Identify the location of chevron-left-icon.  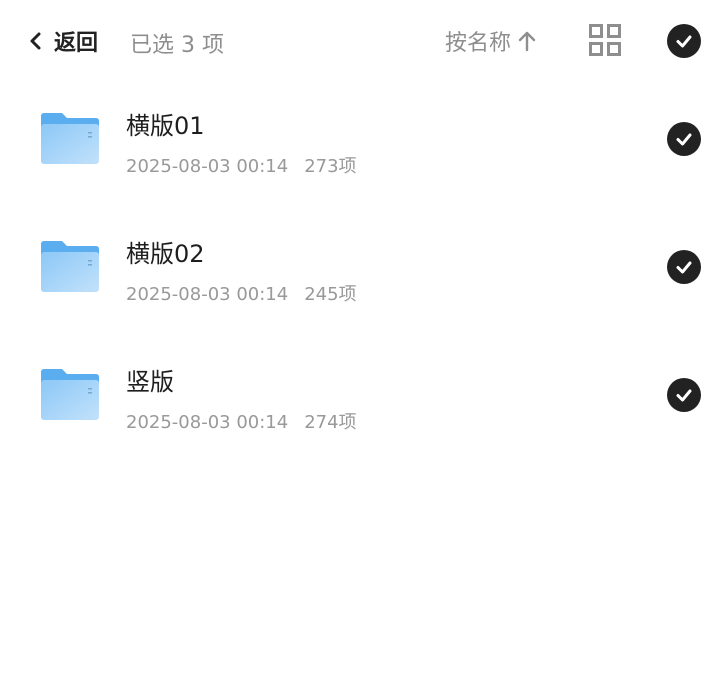
(35, 41).